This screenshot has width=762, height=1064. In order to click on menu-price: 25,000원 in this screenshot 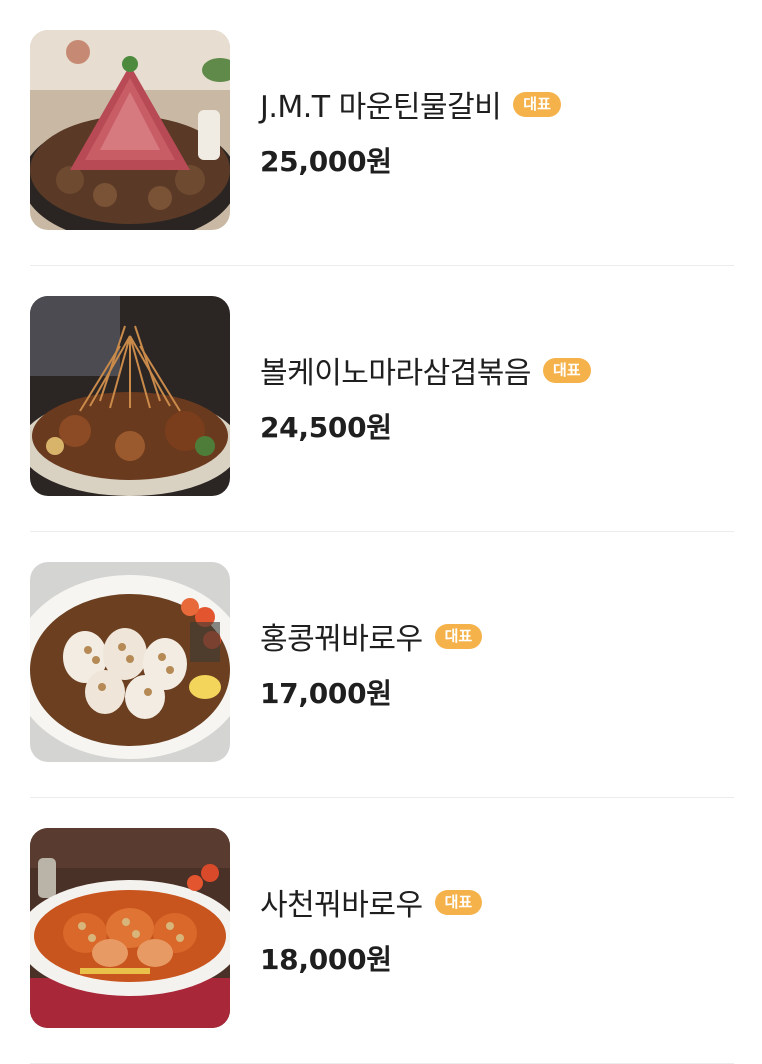, I will do `click(326, 161)`.